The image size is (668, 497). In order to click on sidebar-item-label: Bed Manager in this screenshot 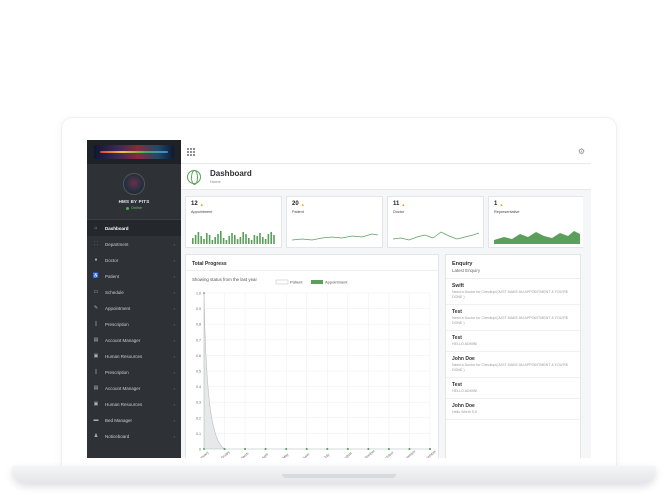, I will do `click(119, 420)`.